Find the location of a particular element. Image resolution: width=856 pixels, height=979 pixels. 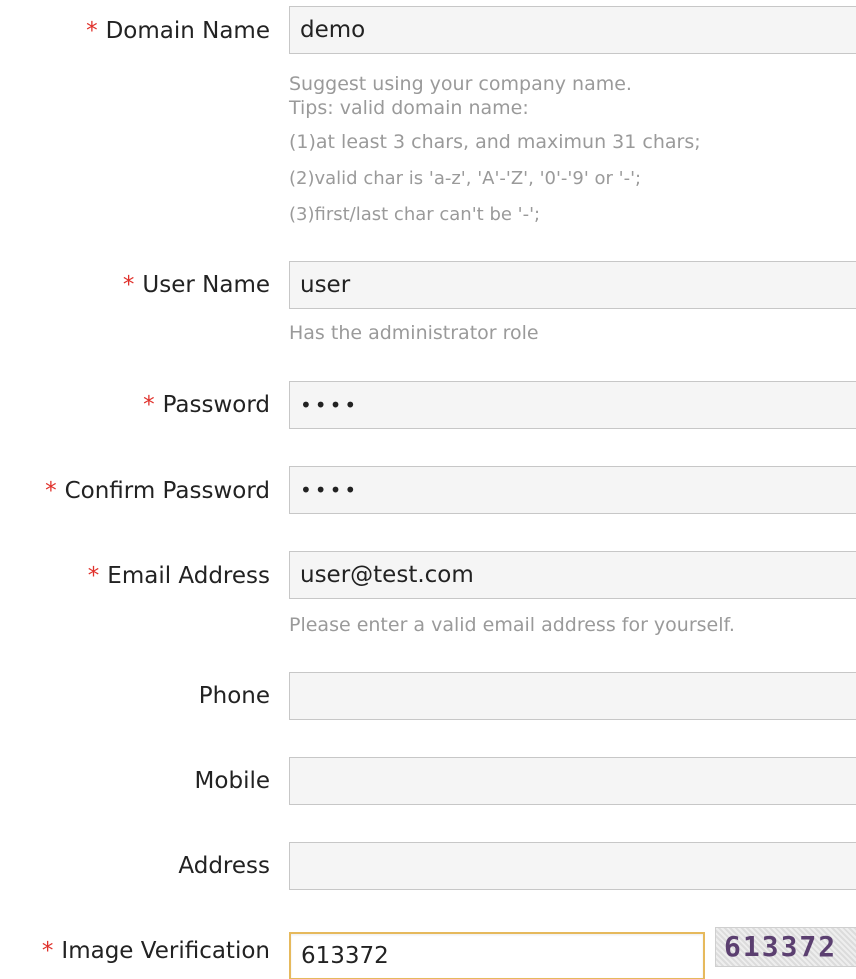

domain-name-label: * Domain Name is located at coordinates (178, 31).